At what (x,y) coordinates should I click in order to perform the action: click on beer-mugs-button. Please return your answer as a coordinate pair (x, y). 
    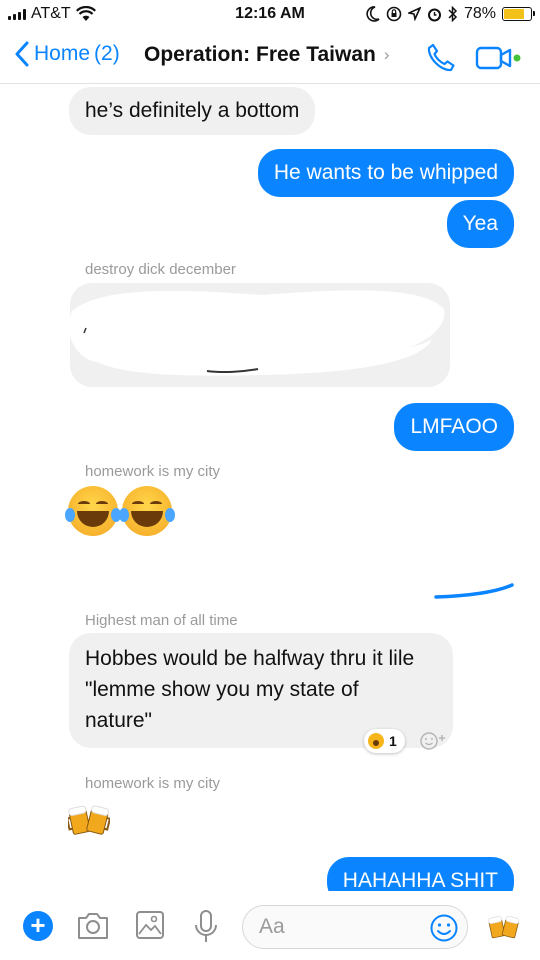
    Looking at the image, I should click on (504, 927).